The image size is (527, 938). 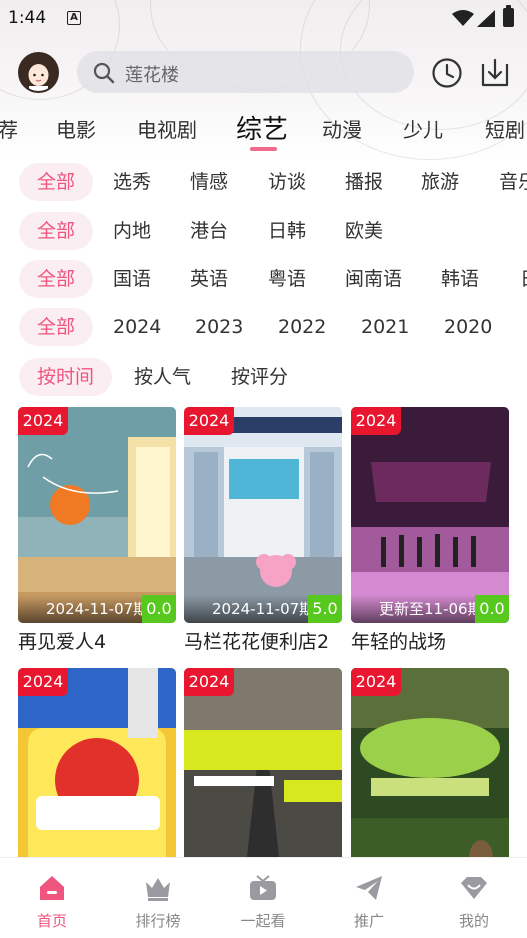 I want to click on crown-icon, so click(x=158, y=889).